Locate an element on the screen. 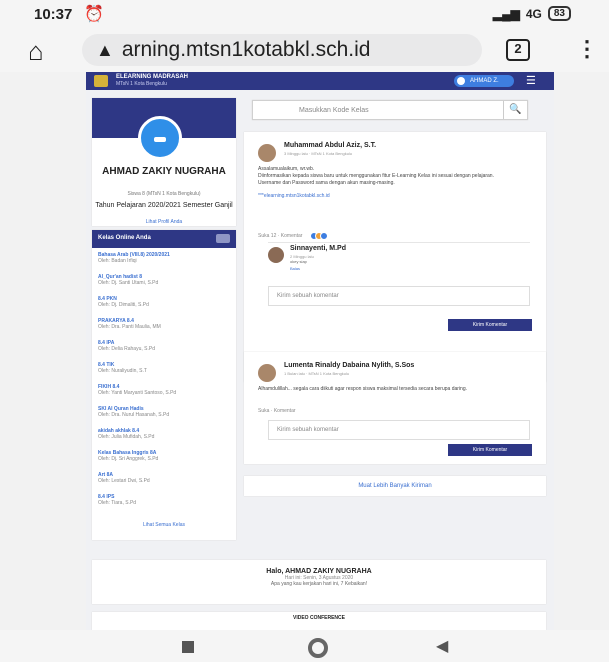  search-icon: 🔍 is located at coordinates (515, 110).